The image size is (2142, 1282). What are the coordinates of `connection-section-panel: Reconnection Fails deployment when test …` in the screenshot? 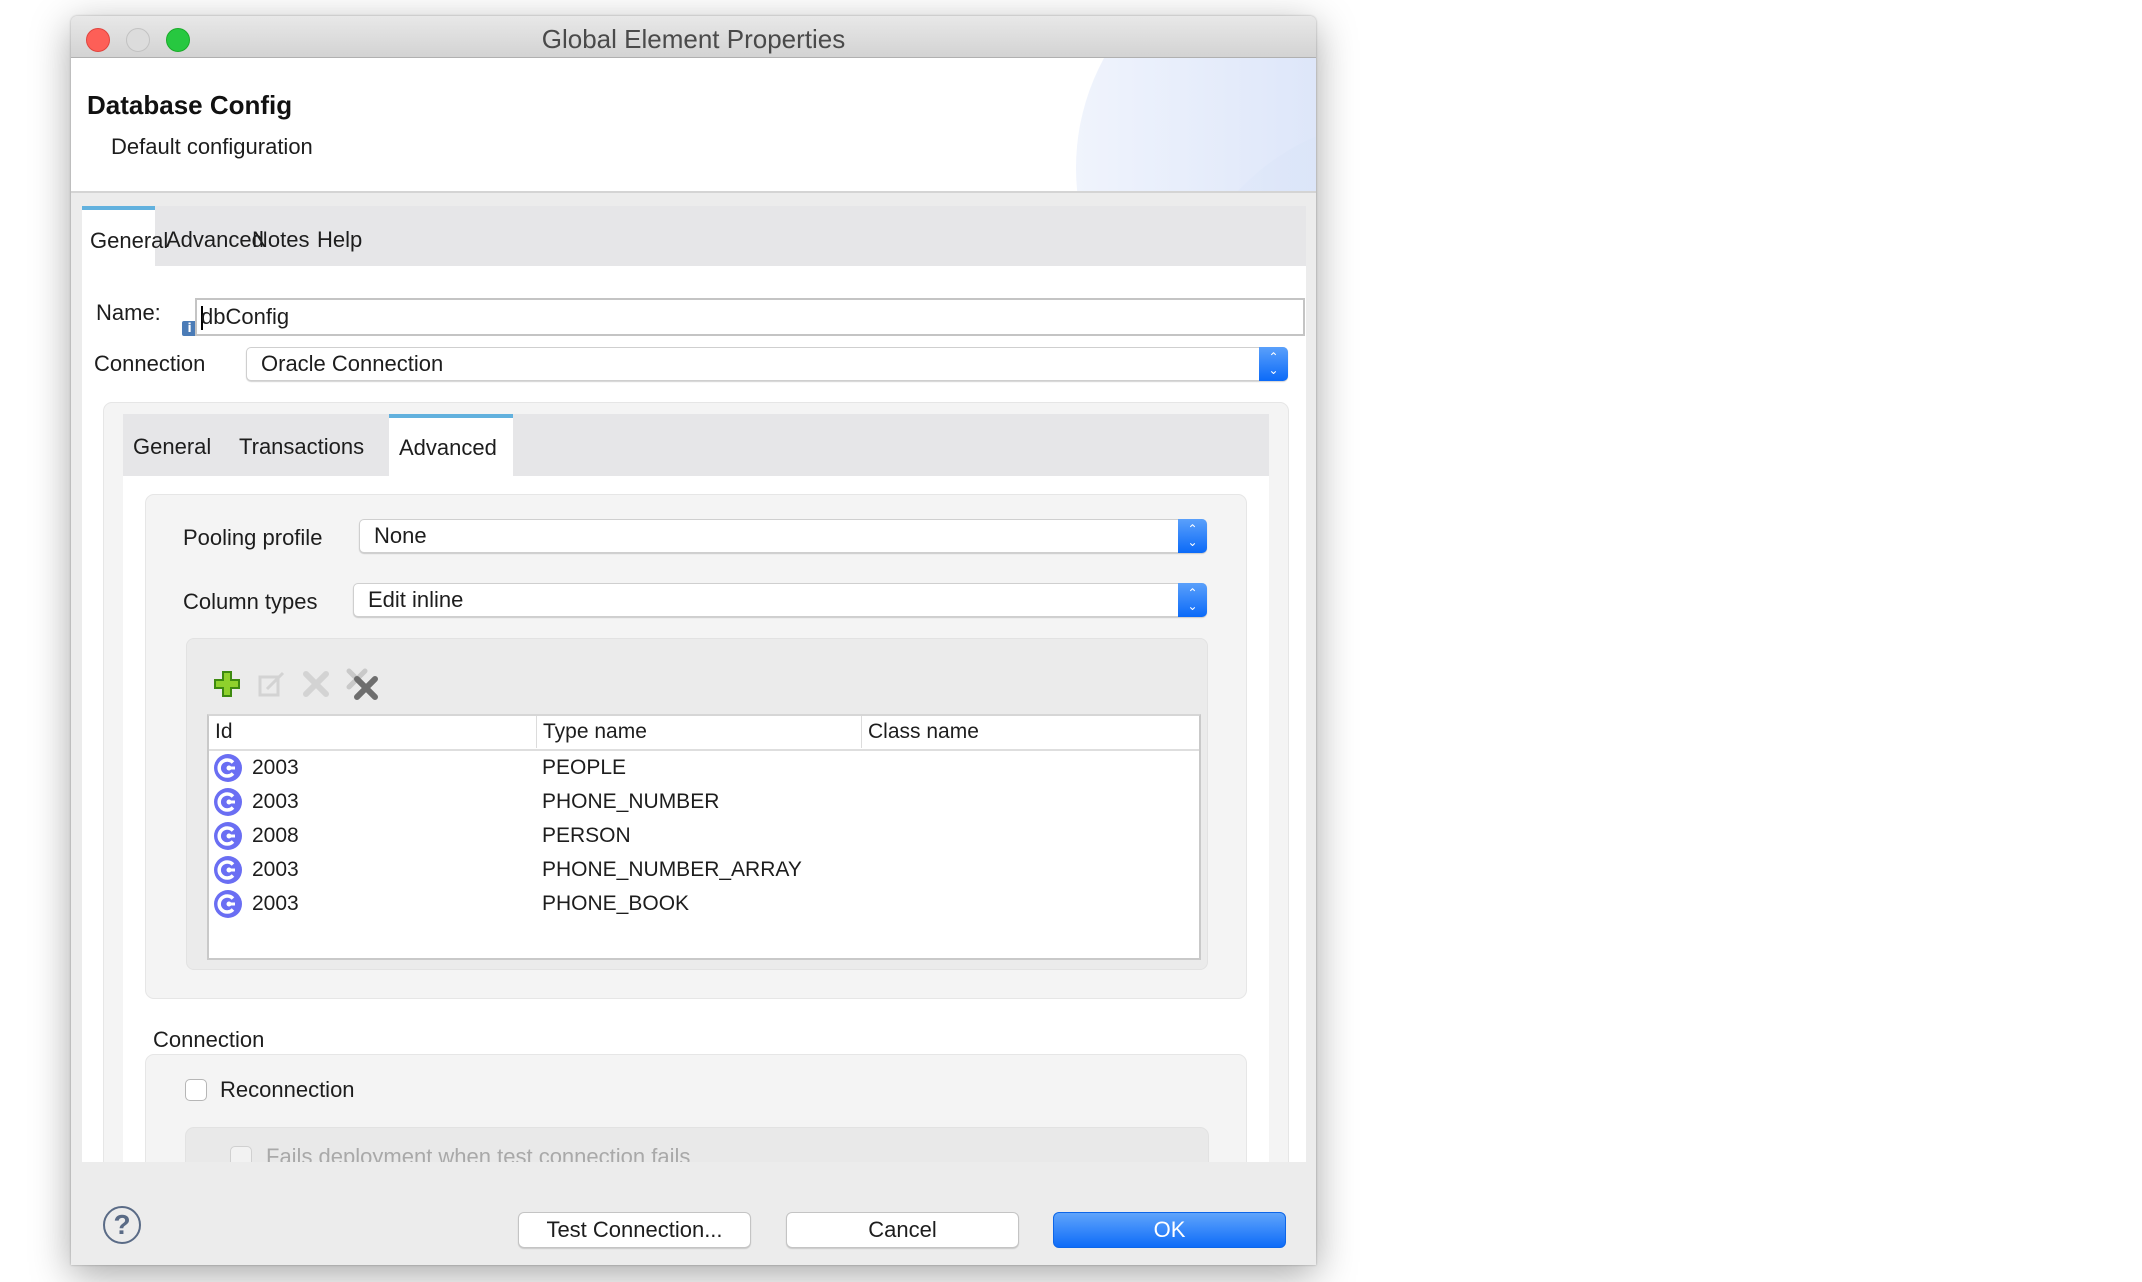 It's located at (696, 1108).